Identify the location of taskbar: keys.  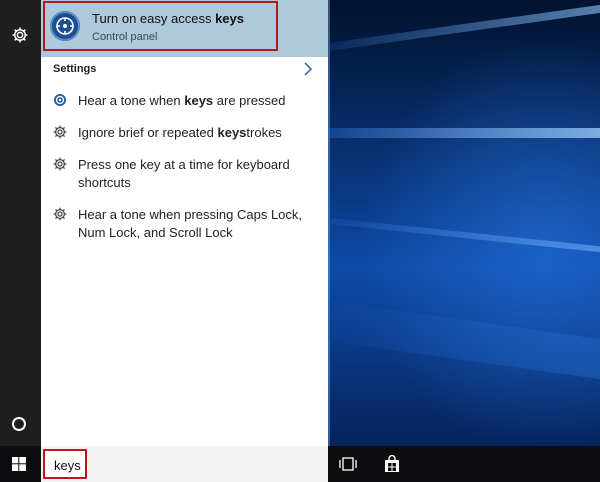
(300, 464).